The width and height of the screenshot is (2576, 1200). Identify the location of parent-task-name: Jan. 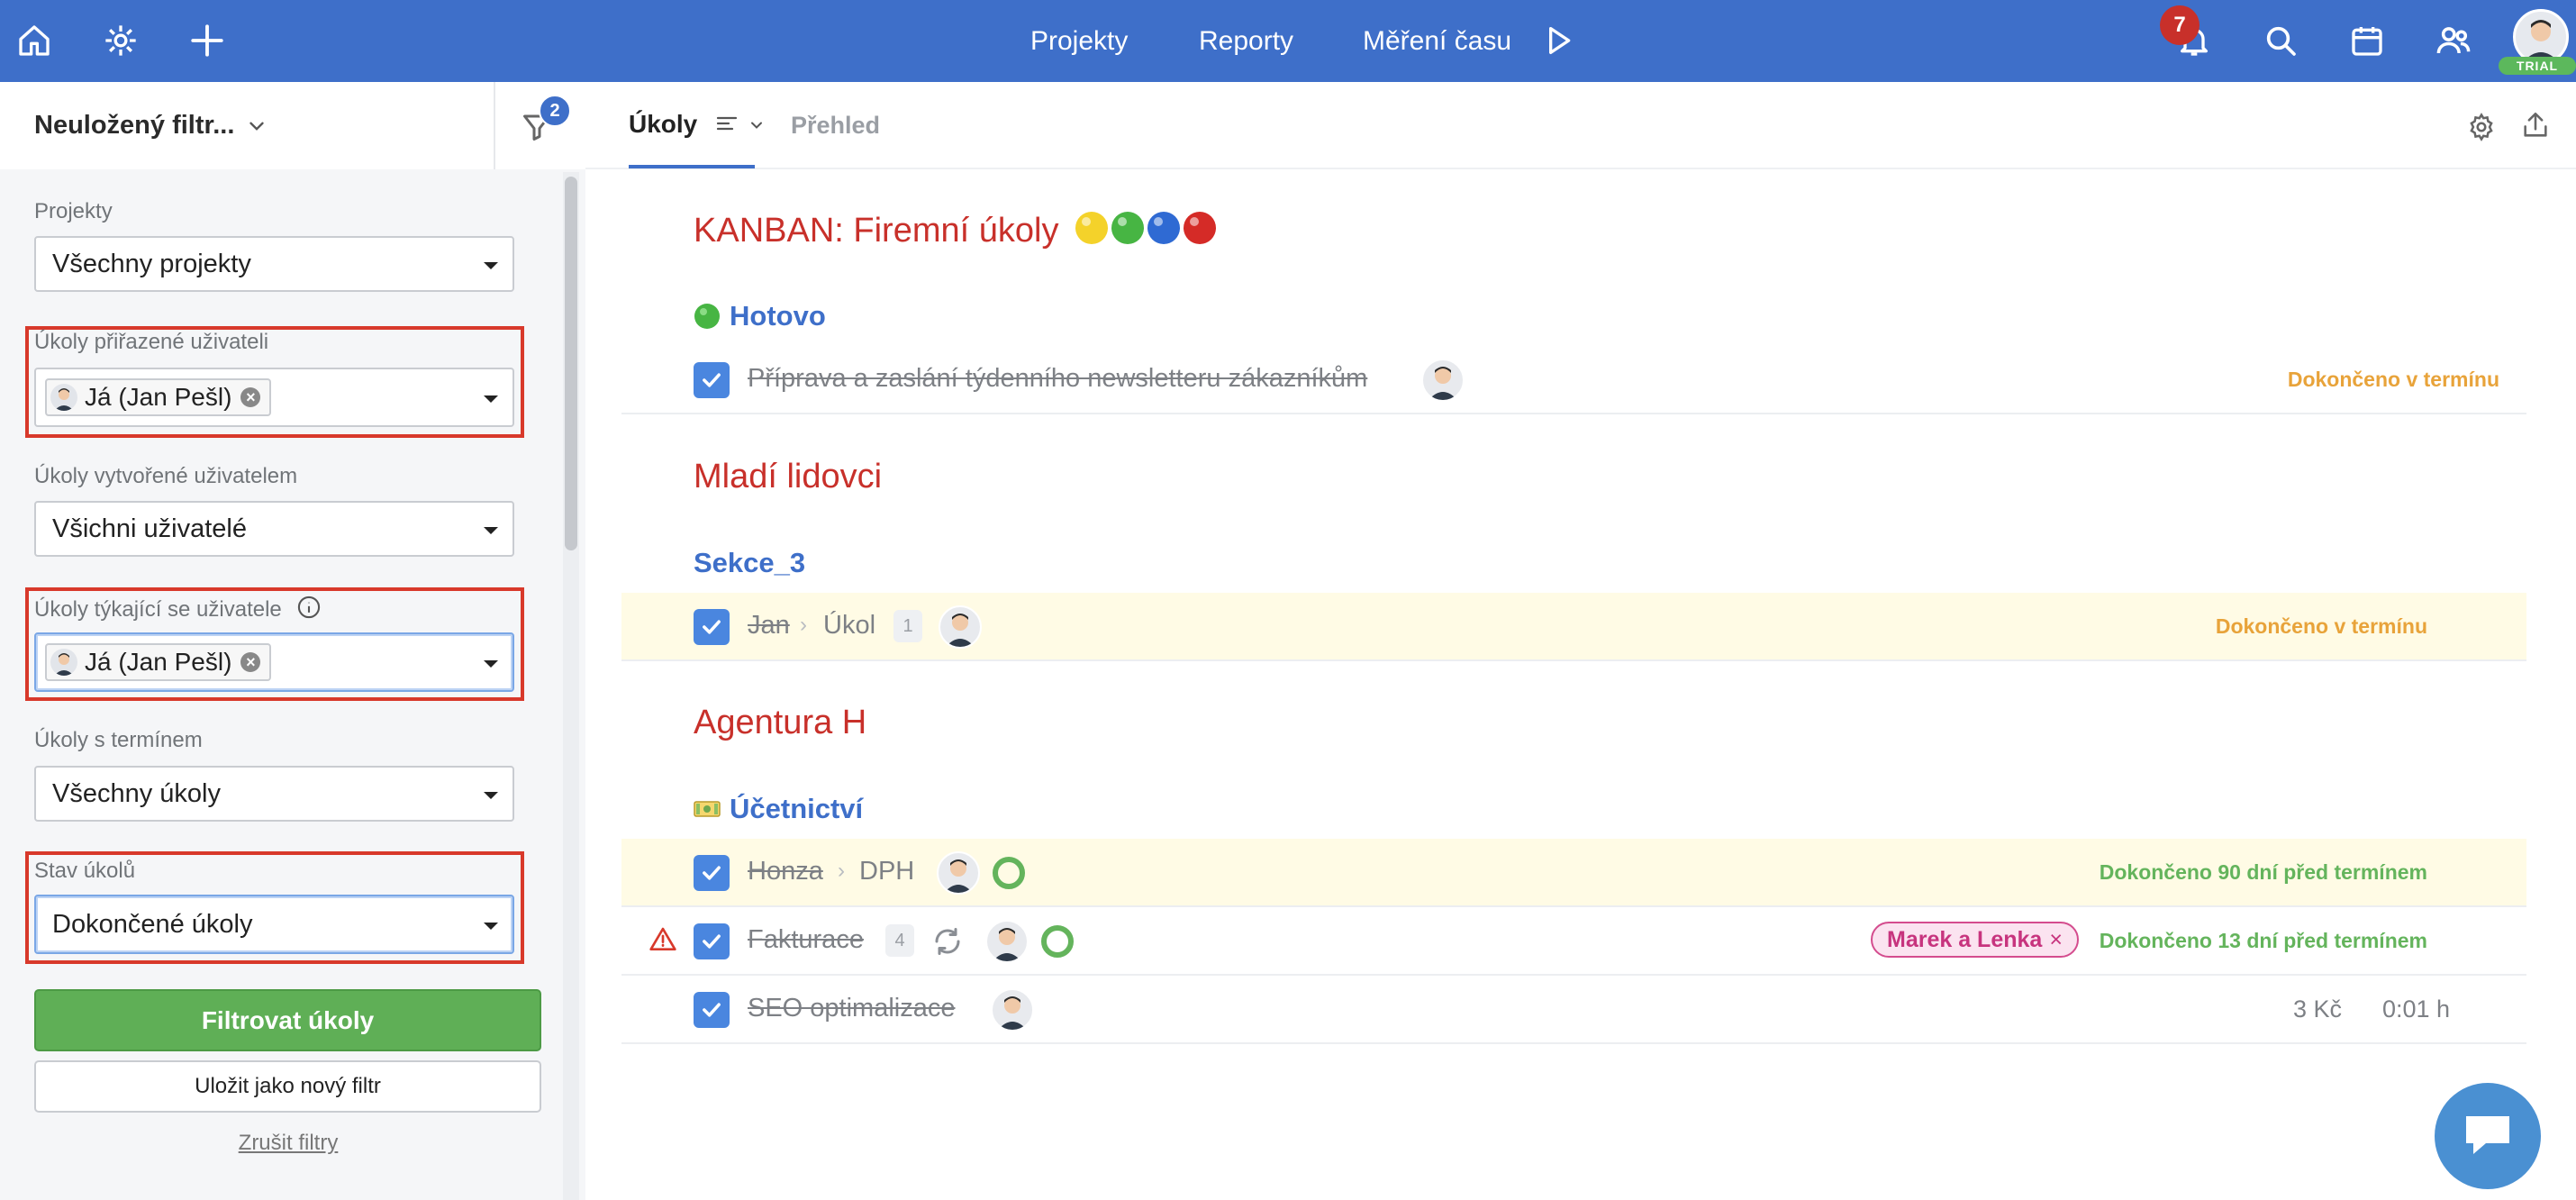
(769, 626).